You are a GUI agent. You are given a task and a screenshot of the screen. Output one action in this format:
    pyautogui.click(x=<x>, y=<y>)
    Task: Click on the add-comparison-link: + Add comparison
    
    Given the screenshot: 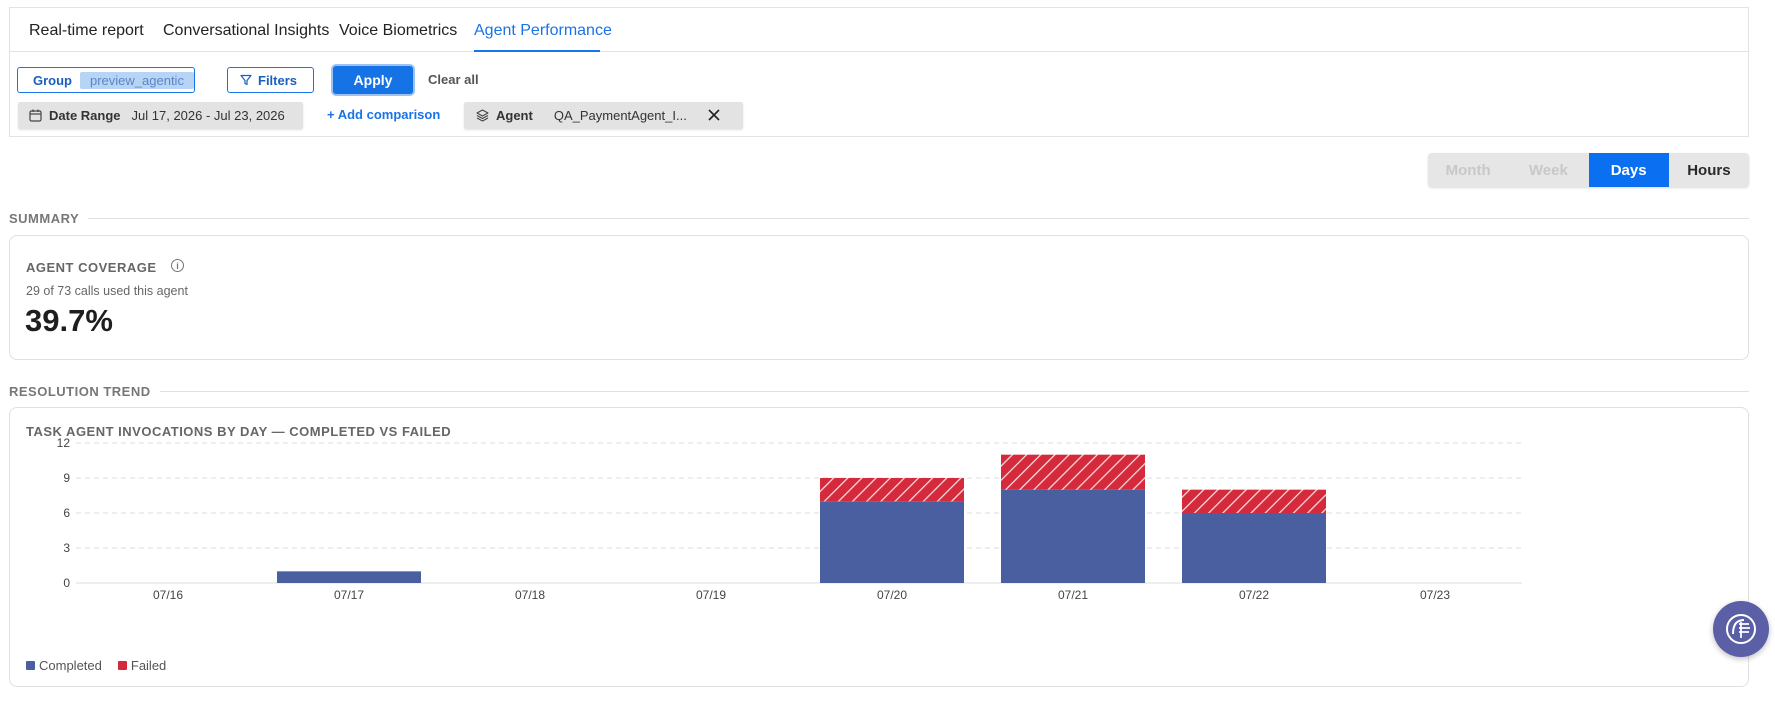 What is the action you would take?
    pyautogui.click(x=383, y=114)
    